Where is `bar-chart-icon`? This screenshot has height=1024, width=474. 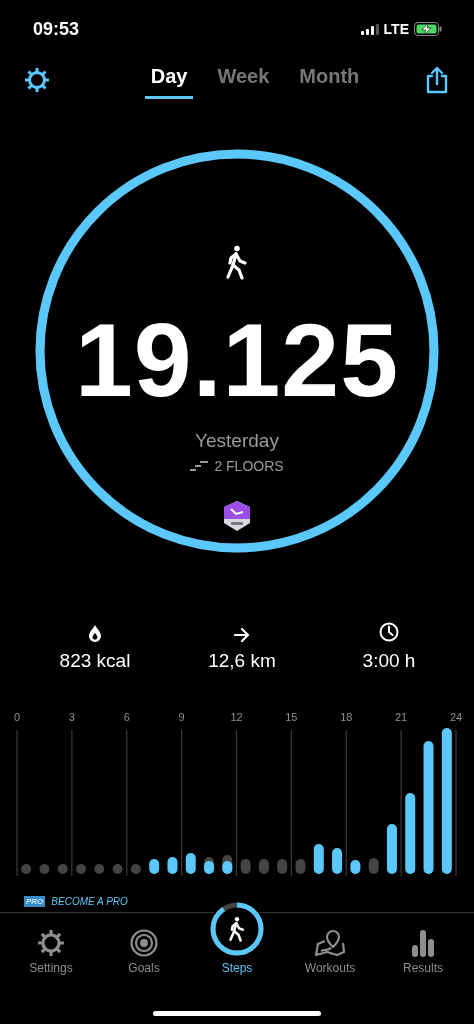 bar-chart-icon is located at coordinates (423, 943).